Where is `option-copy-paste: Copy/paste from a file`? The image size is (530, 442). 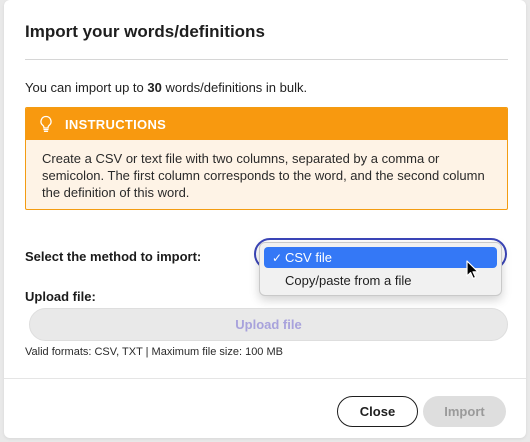
option-copy-paste: Copy/paste from a file is located at coordinates (380, 280).